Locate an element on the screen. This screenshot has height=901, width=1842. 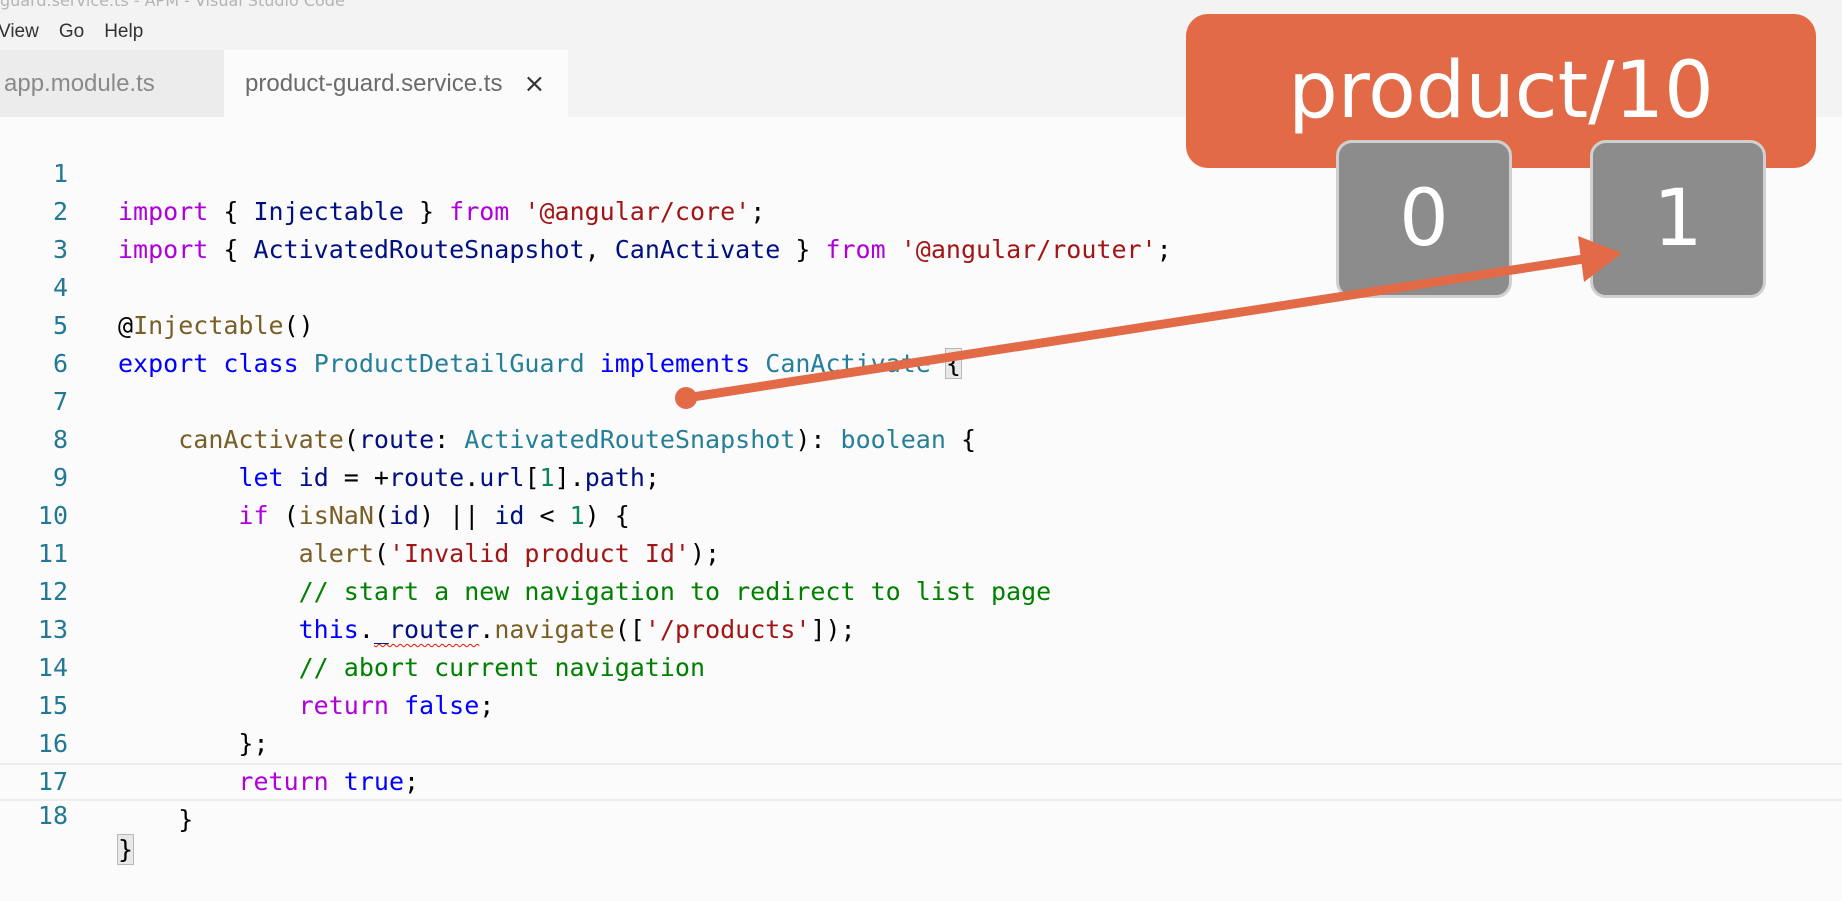
tab-label: product-guard.service.ts is located at coordinates (374, 83).